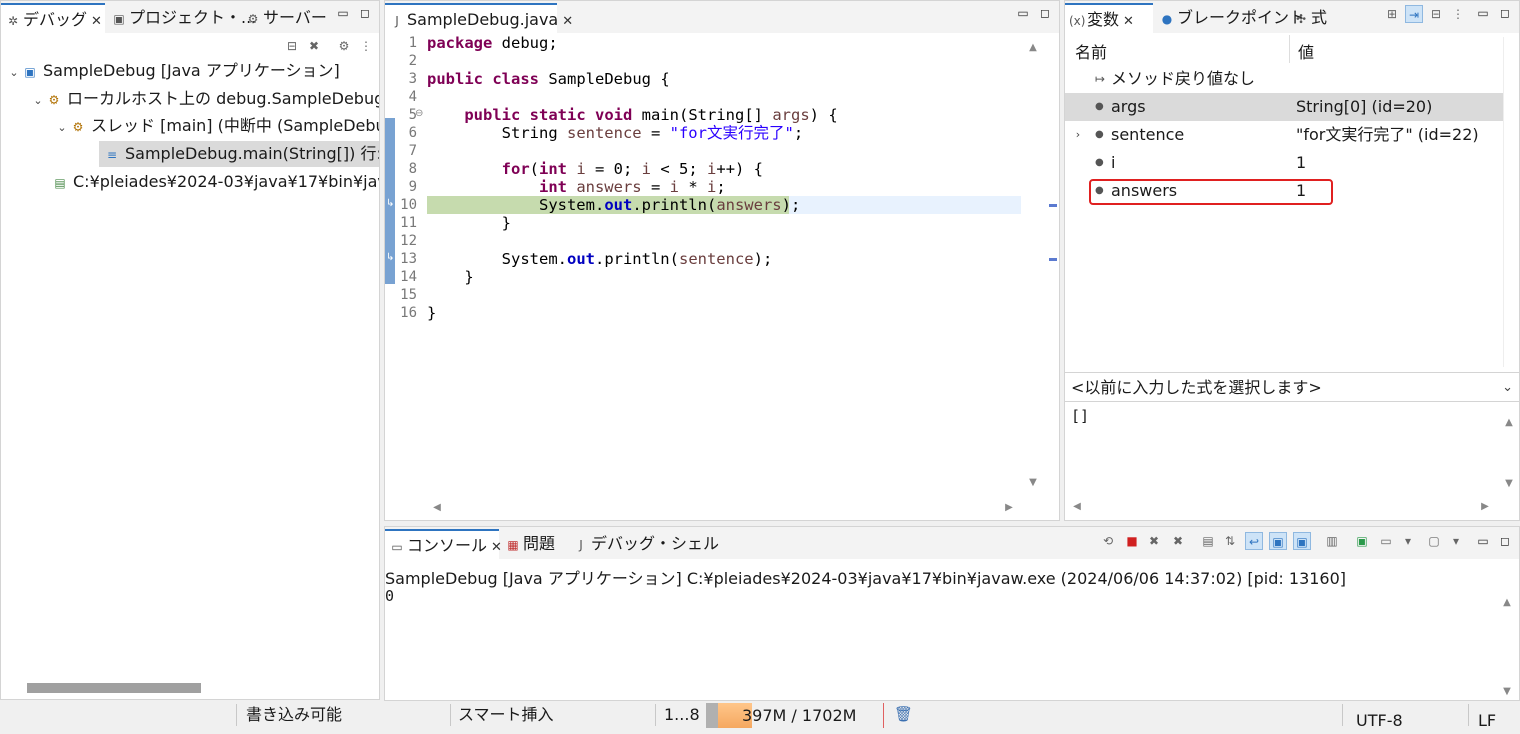 Image resolution: width=1520 pixels, height=734 pixels. I want to click on code-line: public static void main(String[] args) {, so click(632, 115).